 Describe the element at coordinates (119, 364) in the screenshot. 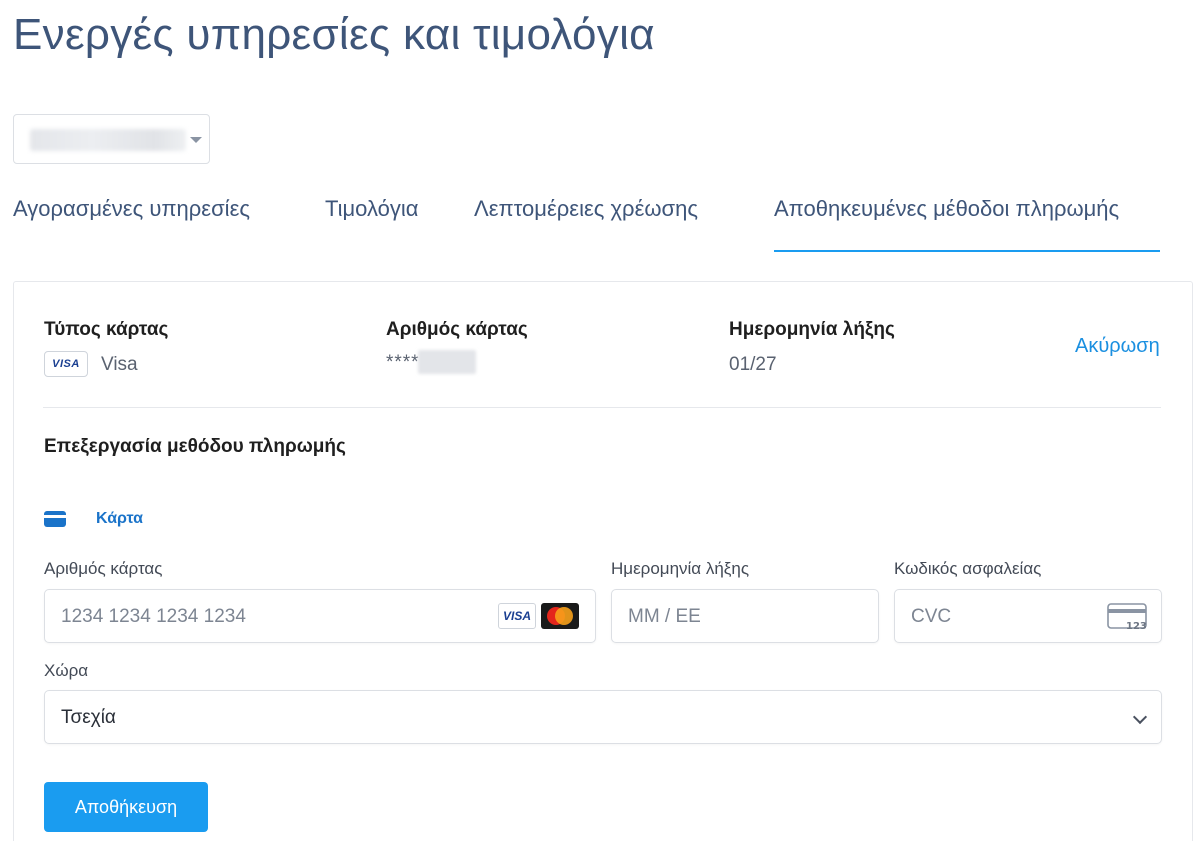

I see `card-type-value: Visa` at that location.